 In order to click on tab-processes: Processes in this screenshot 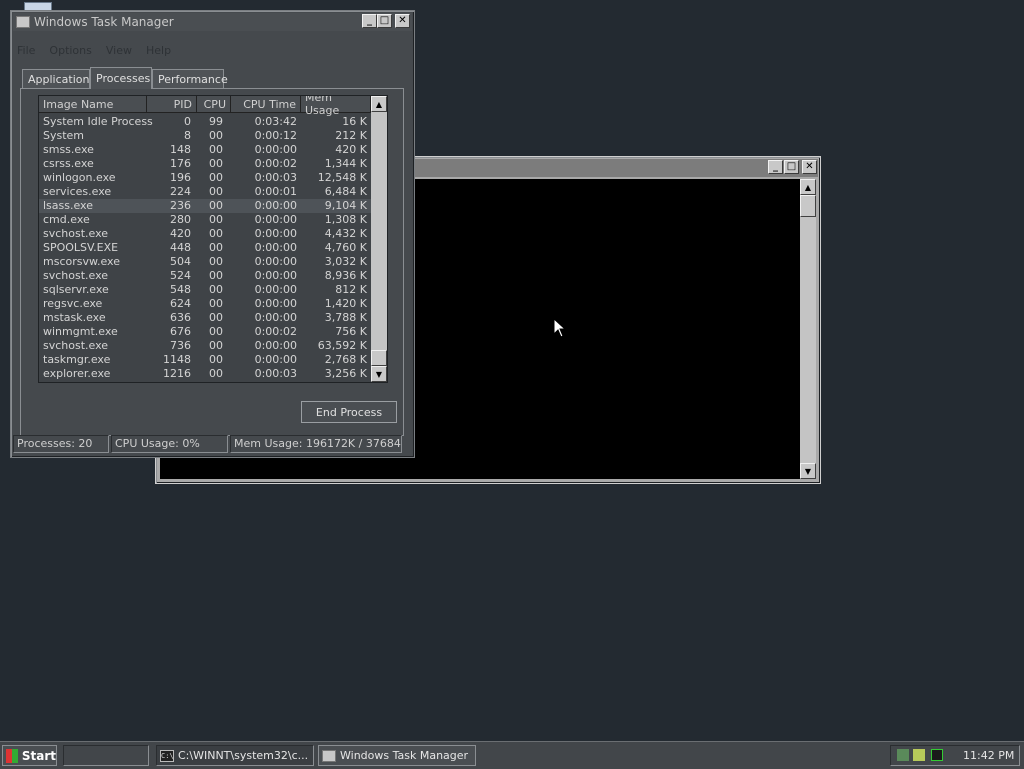, I will do `click(121, 78)`.